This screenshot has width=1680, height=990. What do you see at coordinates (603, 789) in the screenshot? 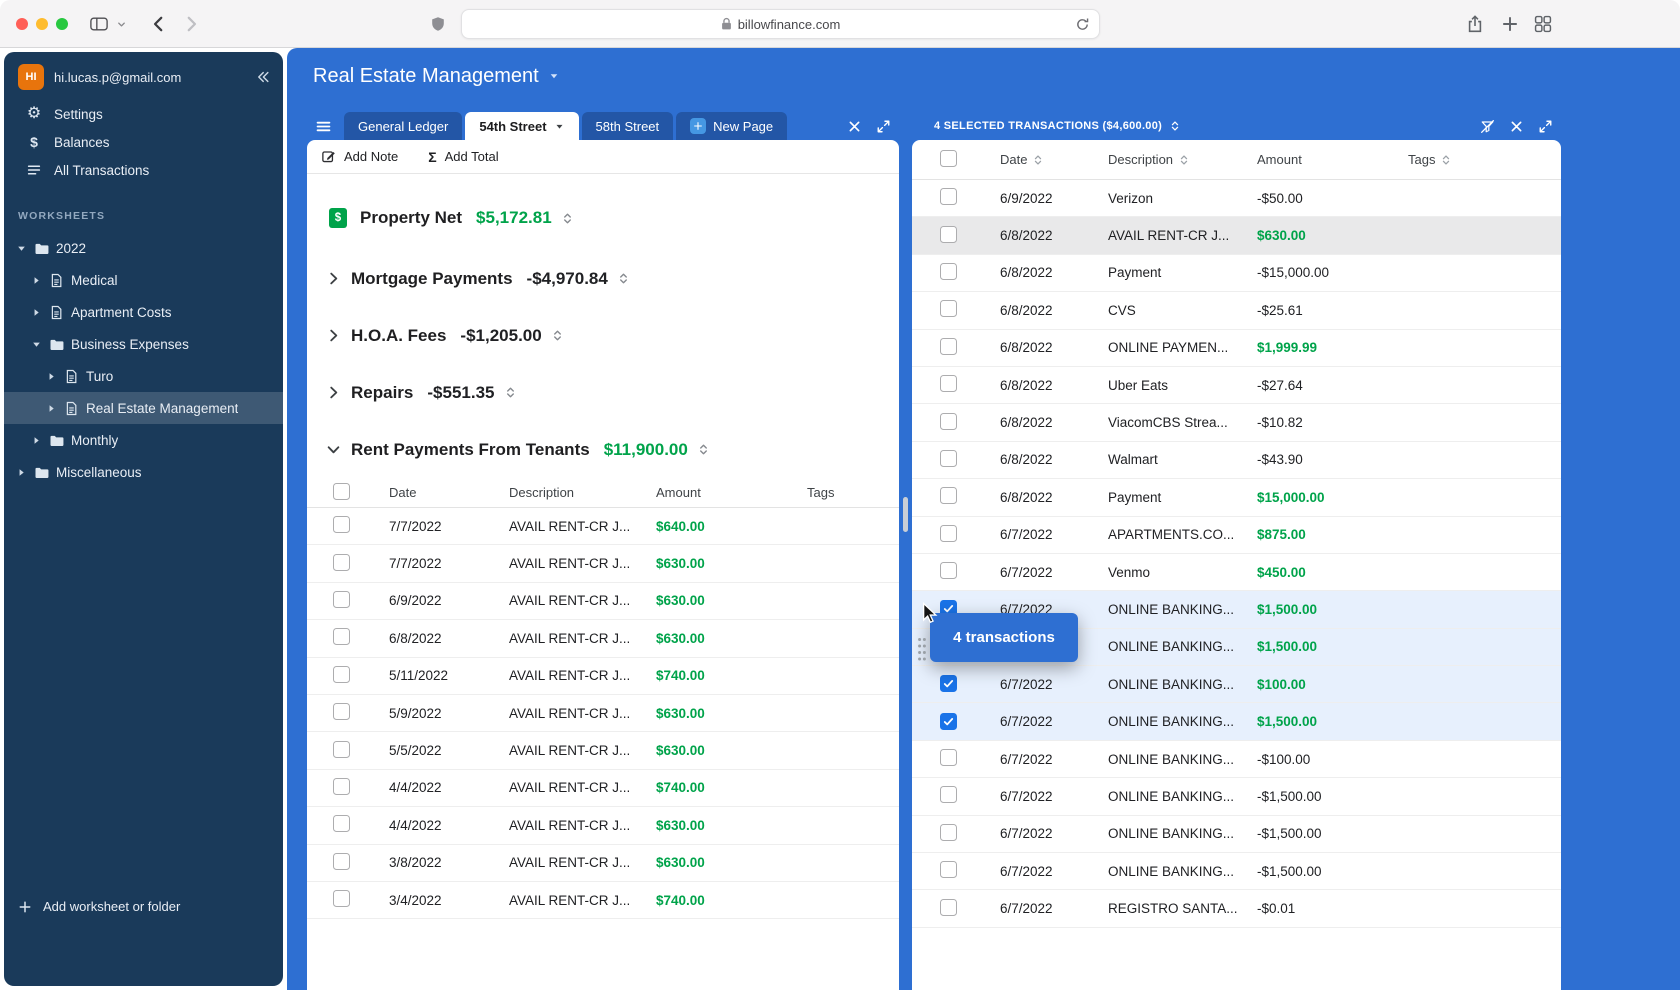
I see `transaction-row: 4/4/2022 AVAIL RENT-CR J... $740.00` at bounding box center [603, 789].